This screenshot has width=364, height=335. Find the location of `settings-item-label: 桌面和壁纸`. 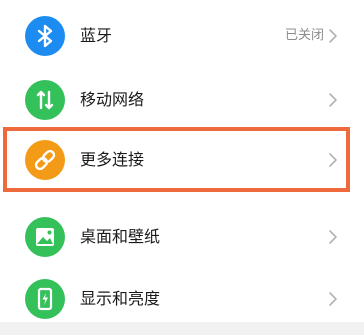

settings-item-label: 桌面和壁纸 is located at coordinates (120, 236).